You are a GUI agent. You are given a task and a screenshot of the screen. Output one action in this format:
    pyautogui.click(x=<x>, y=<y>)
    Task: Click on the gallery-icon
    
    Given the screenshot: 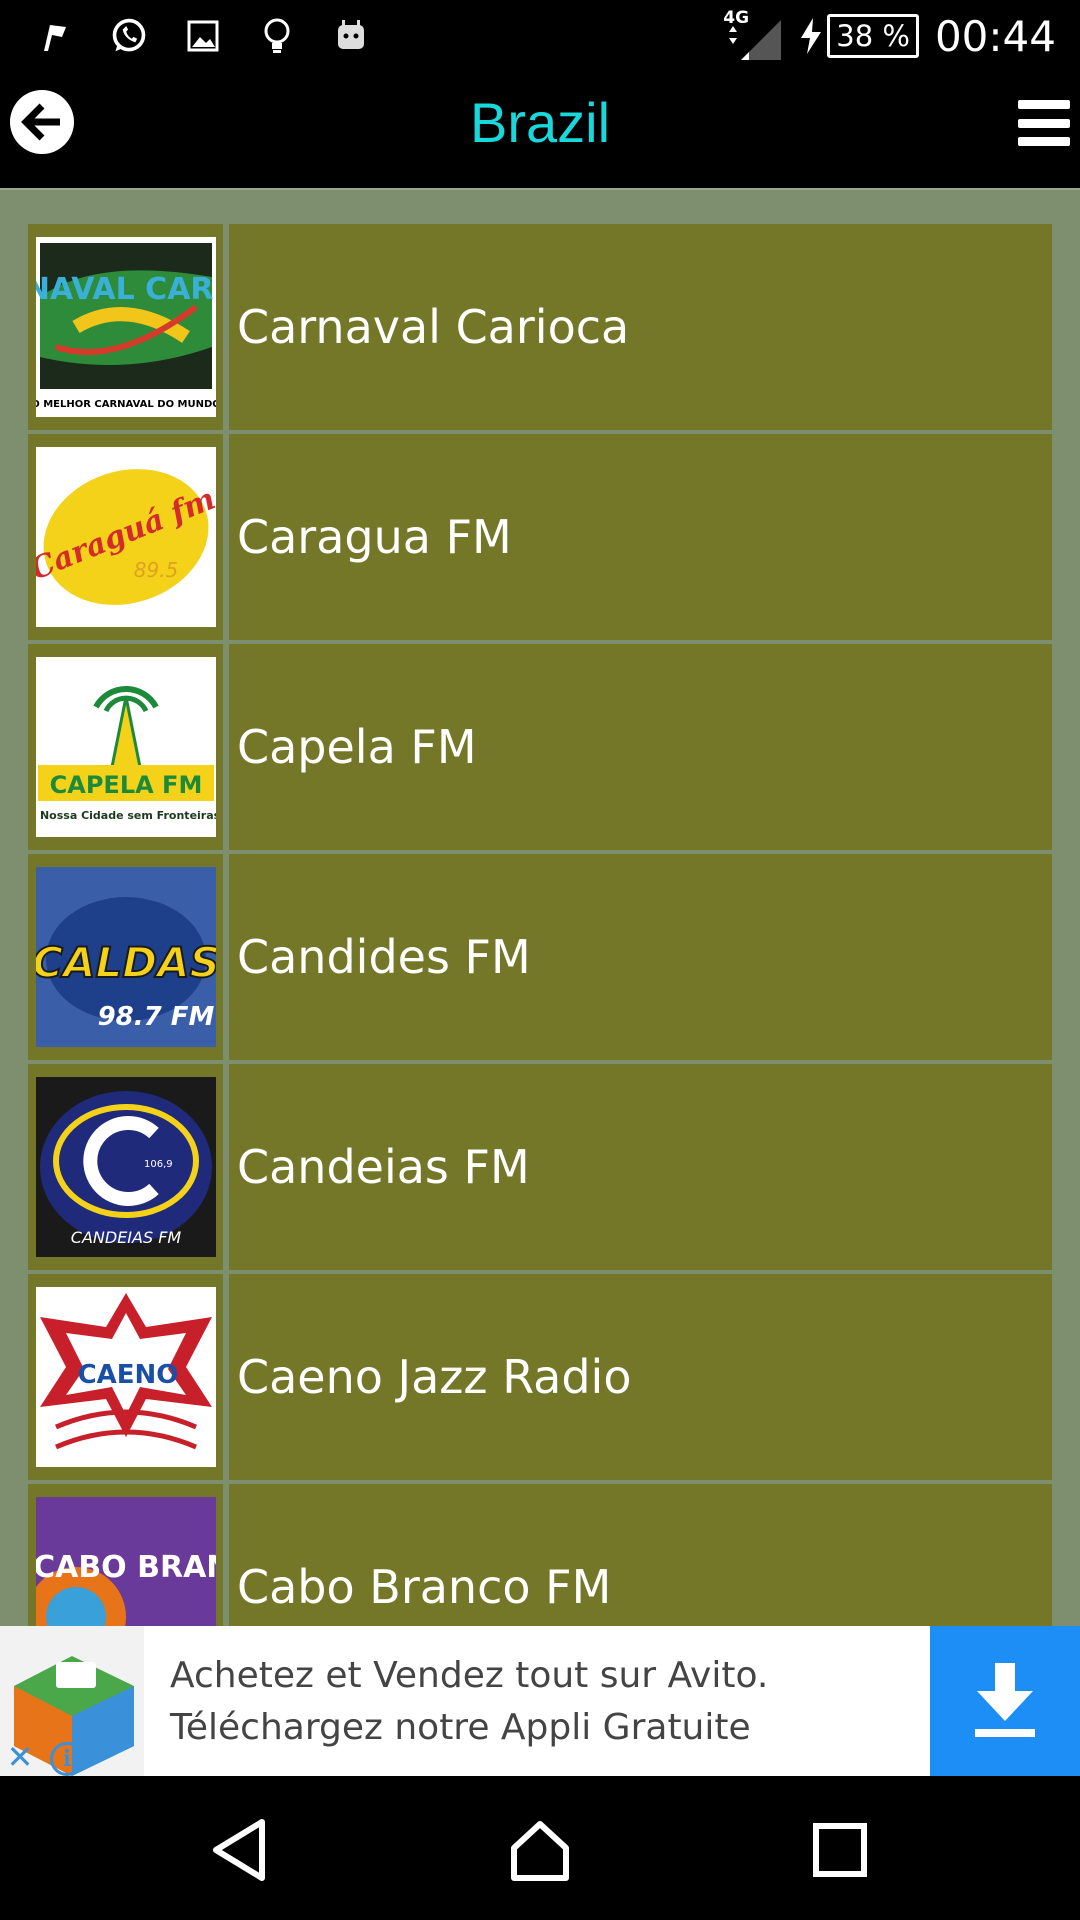 What is the action you would take?
    pyautogui.click(x=203, y=36)
    